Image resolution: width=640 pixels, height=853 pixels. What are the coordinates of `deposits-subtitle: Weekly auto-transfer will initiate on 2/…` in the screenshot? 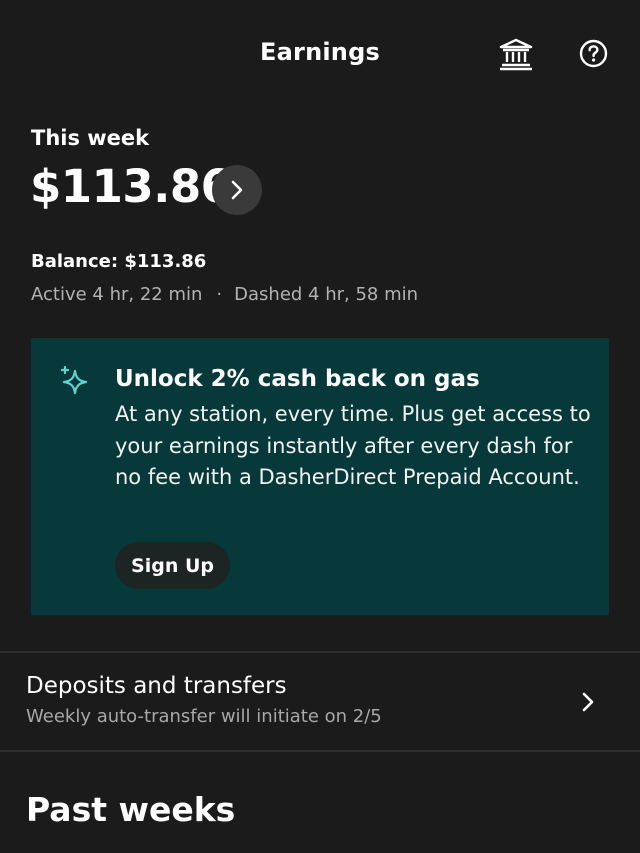 It's located at (204, 716).